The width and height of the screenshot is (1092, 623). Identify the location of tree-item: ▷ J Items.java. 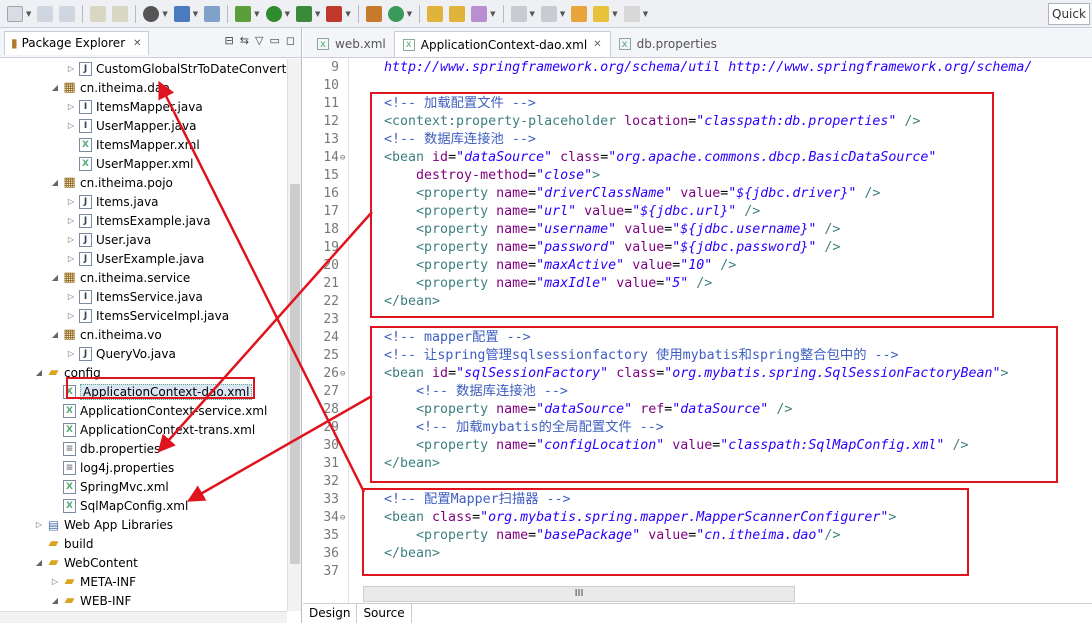
(112, 201).